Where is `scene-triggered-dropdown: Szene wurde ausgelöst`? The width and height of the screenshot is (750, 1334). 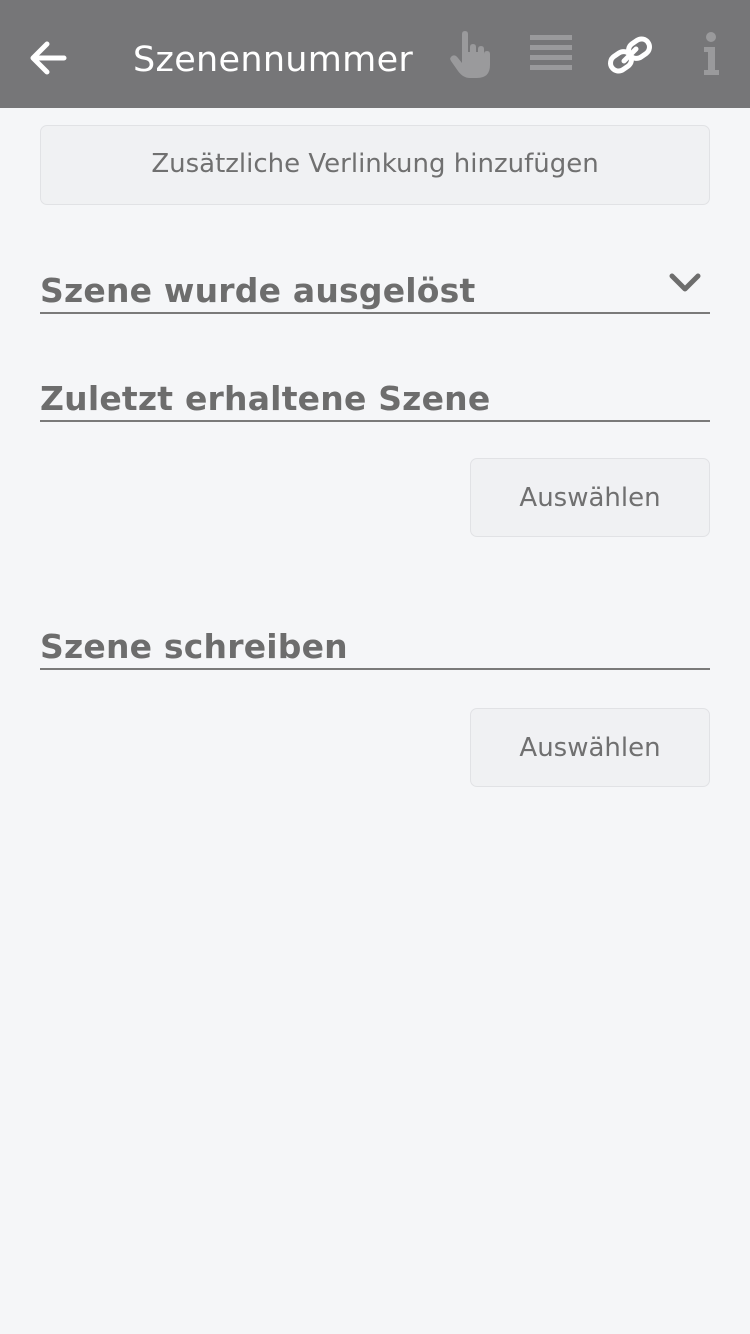
scene-triggered-dropdown: Szene wurde ausgelöst is located at coordinates (375, 288).